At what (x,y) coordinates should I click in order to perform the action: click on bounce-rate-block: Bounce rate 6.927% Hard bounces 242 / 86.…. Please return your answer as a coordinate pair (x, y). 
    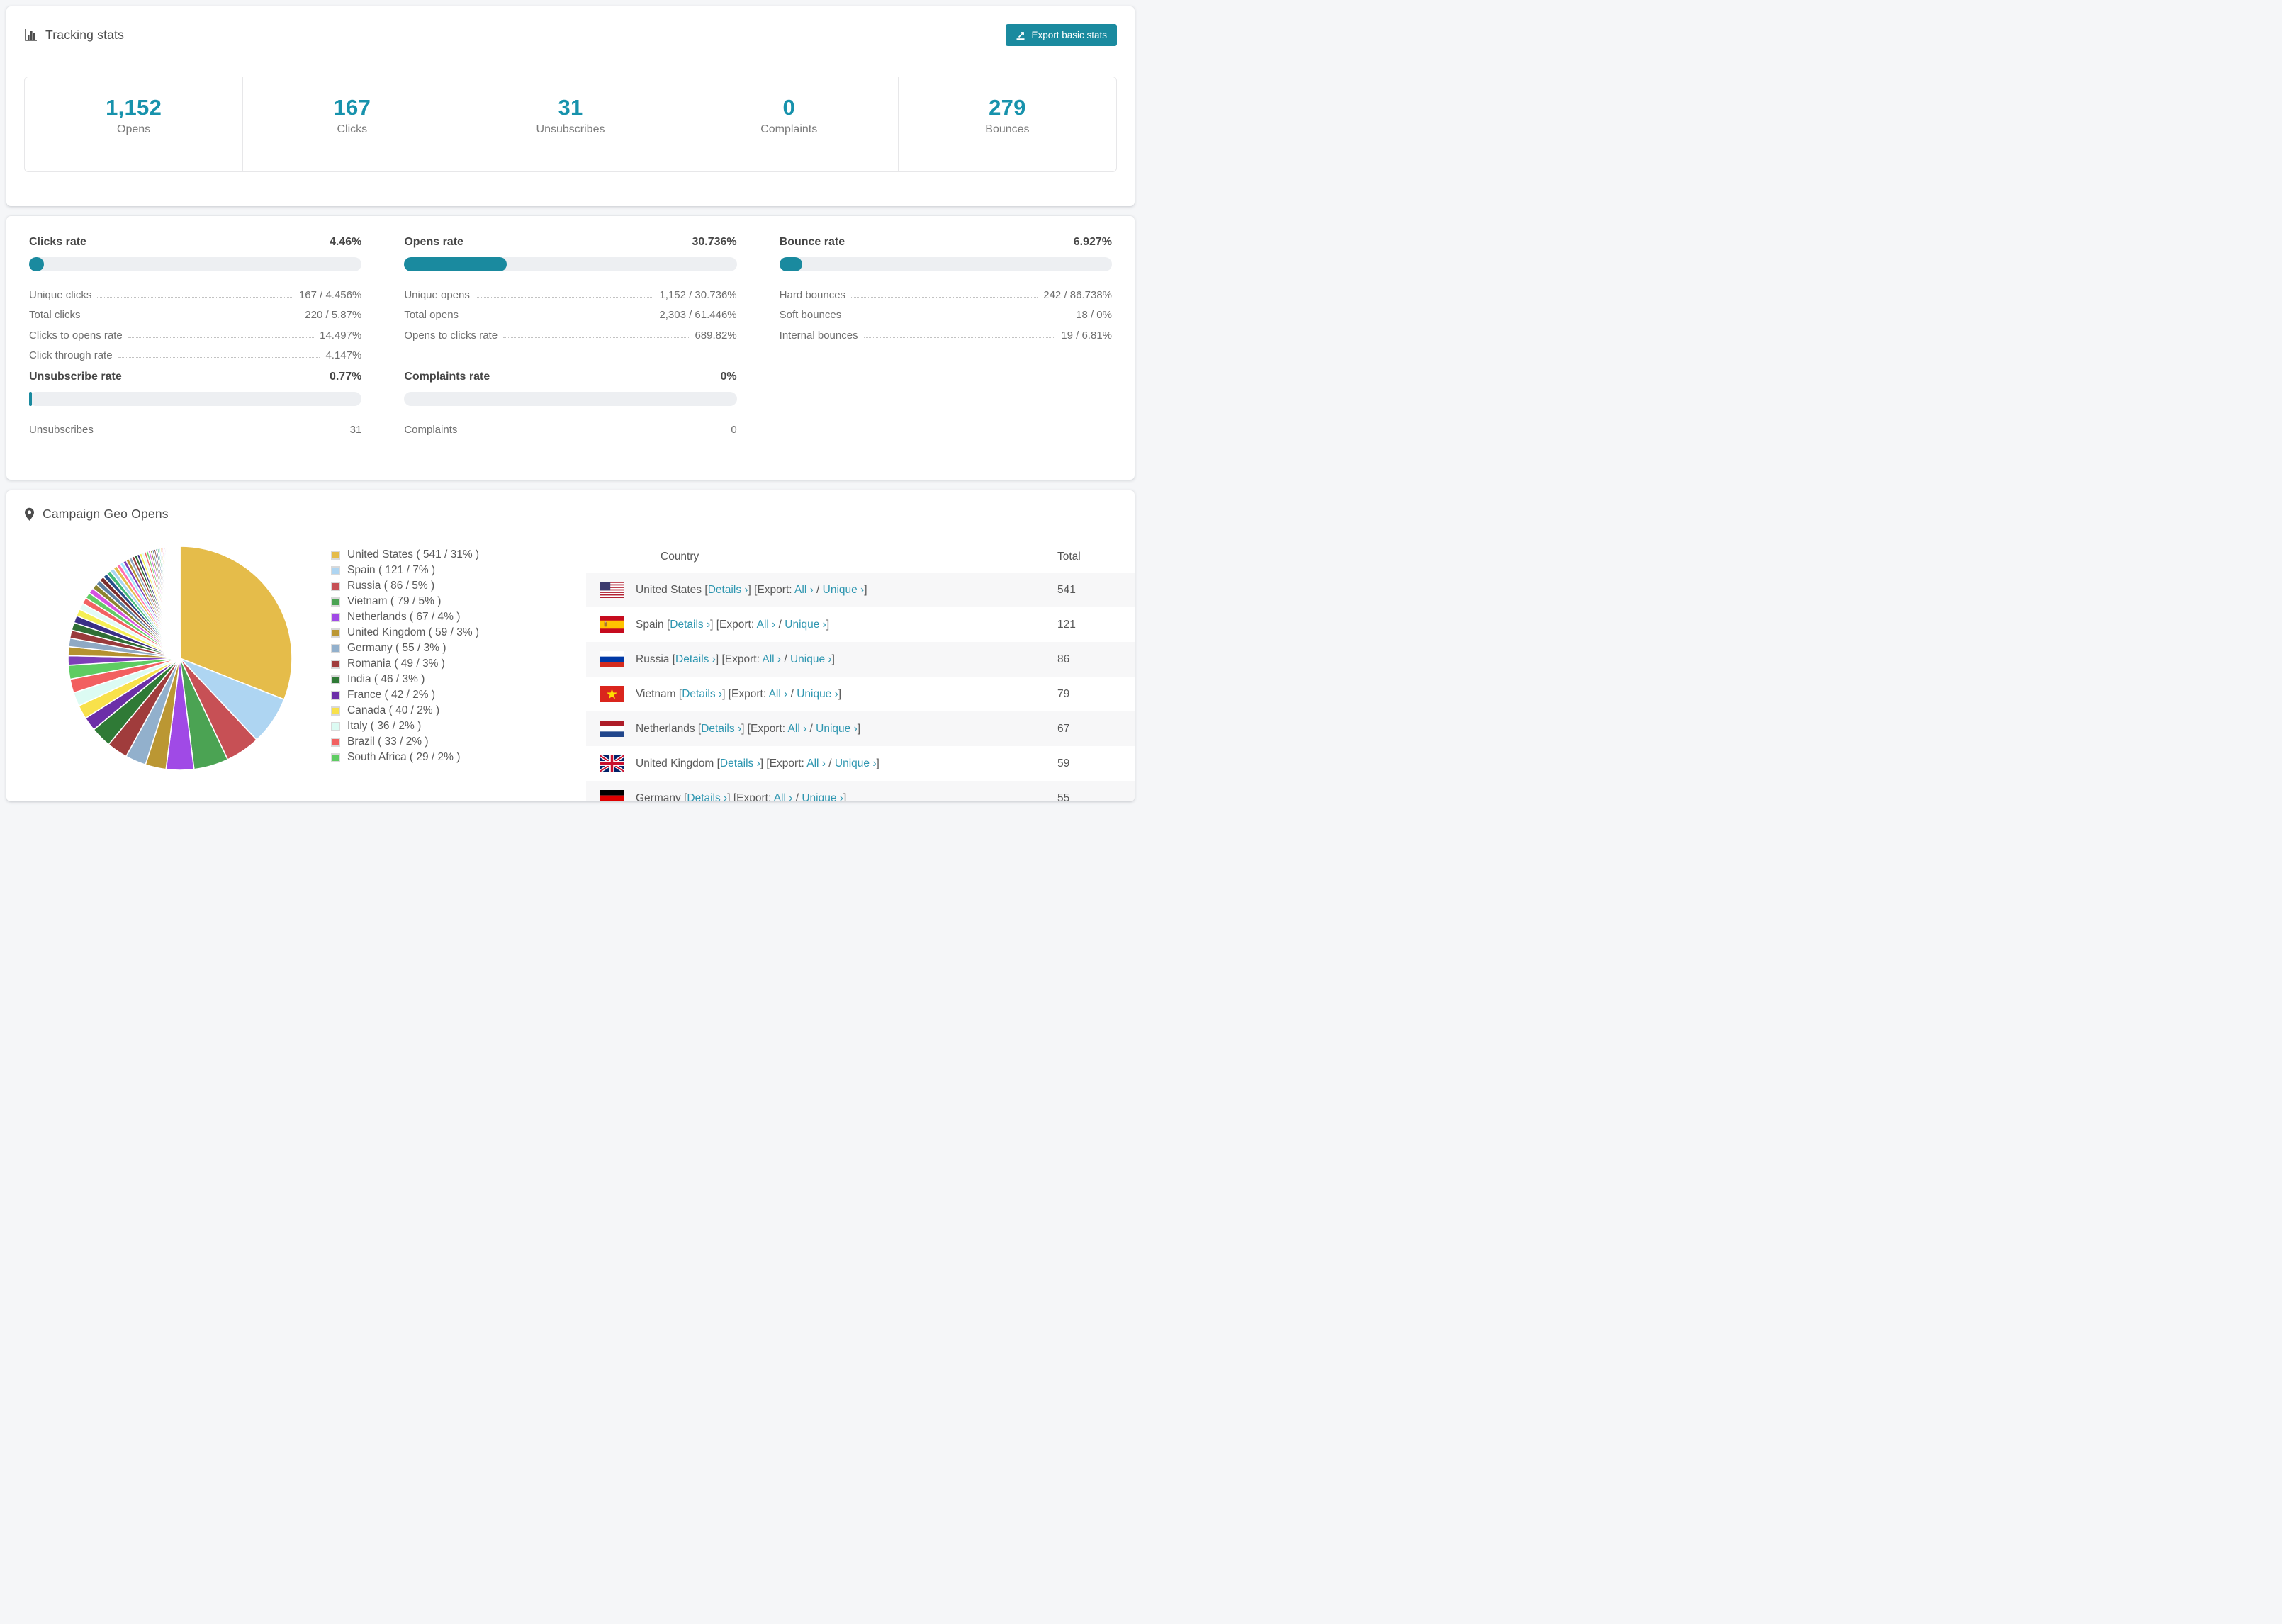
    Looking at the image, I should click on (945, 290).